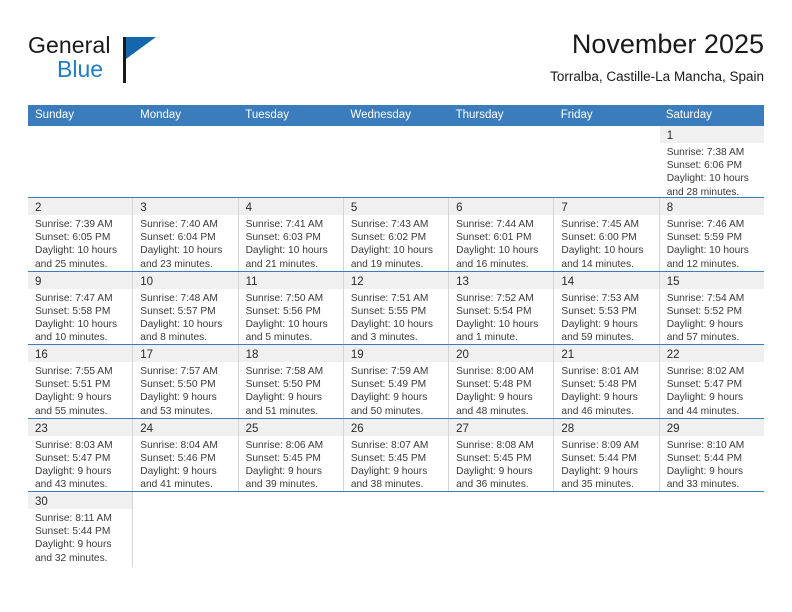  What do you see at coordinates (606, 280) in the screenshot?
I see `day-number-band: 14` at bounding box center [606, 280].